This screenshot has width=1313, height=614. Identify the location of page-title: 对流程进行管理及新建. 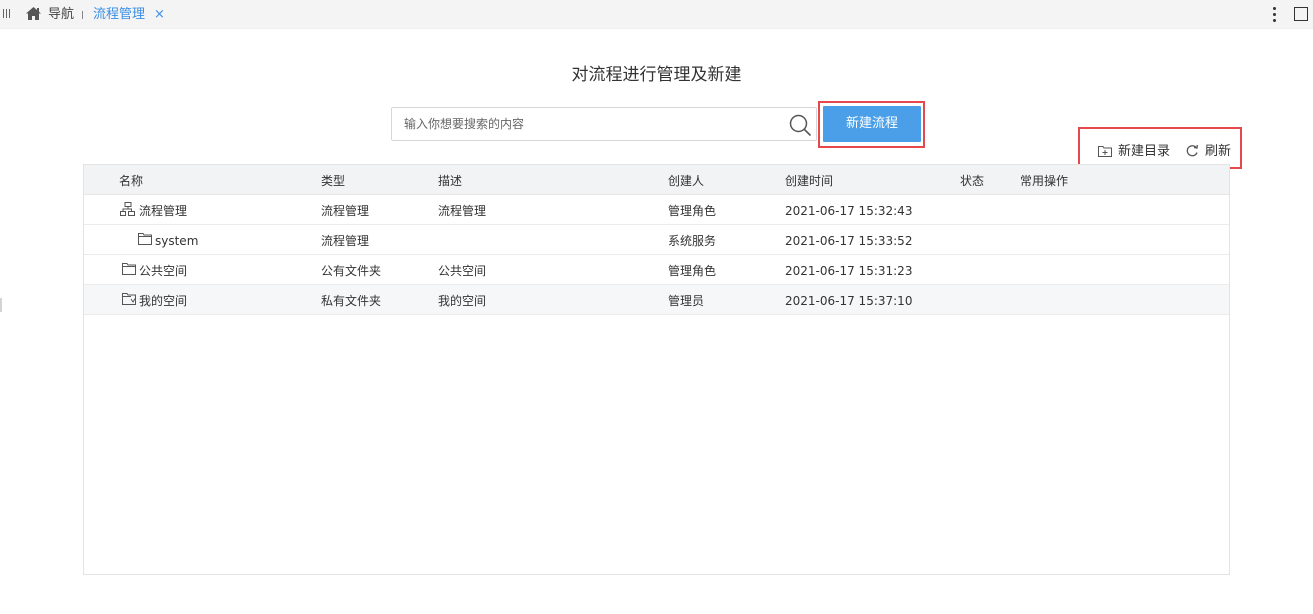
(656, 75).